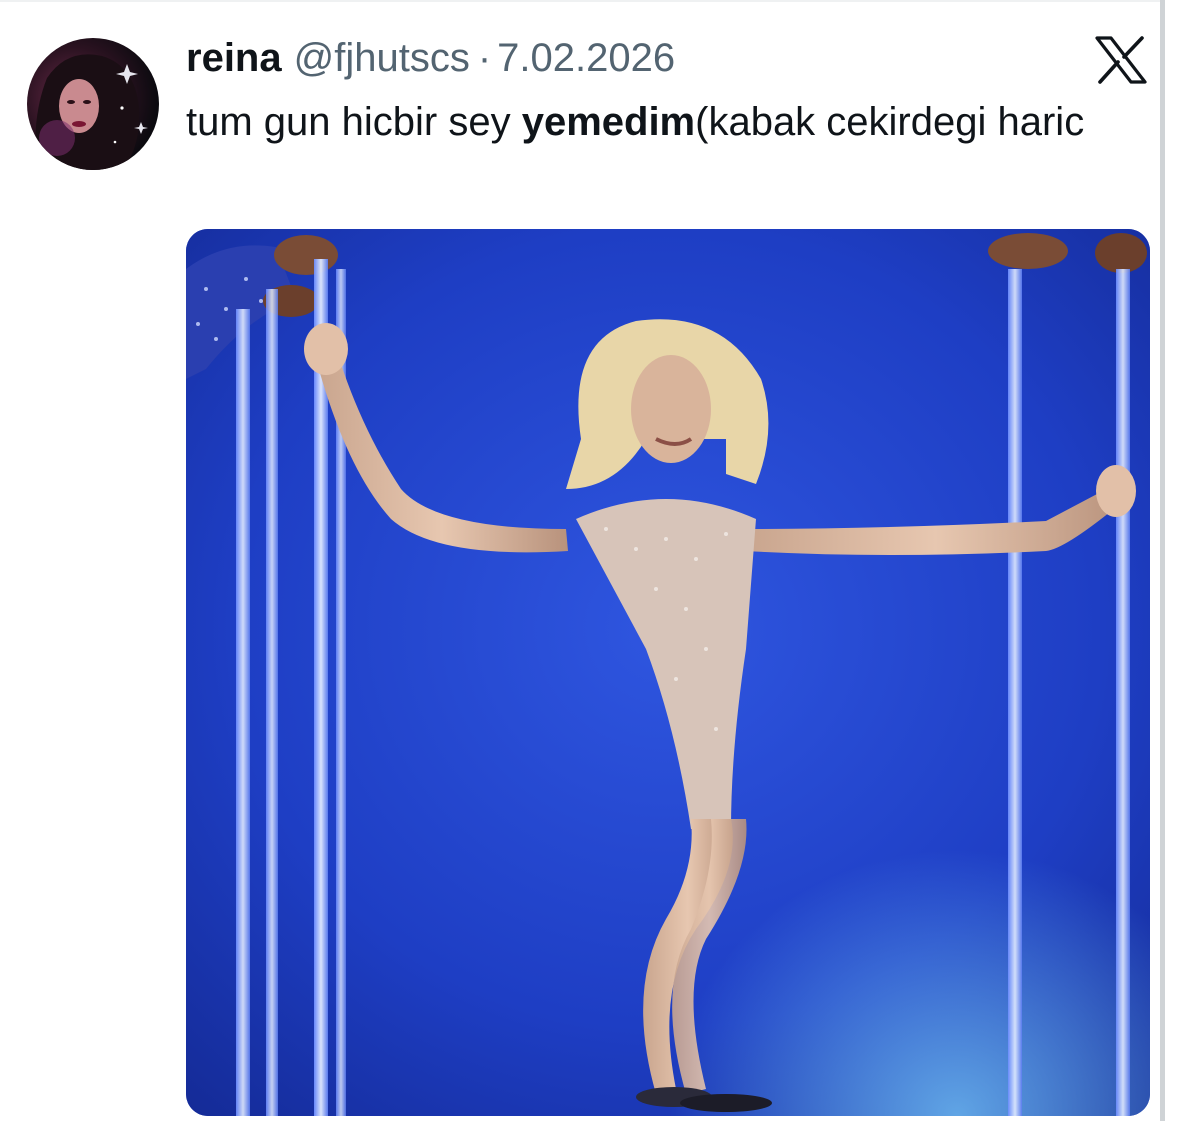  What do you see at coordinates (890, 122) in the screenshot?
I see `tweet-text-part: (kabak cekirdegi haric` at bounding box center [890, 122].